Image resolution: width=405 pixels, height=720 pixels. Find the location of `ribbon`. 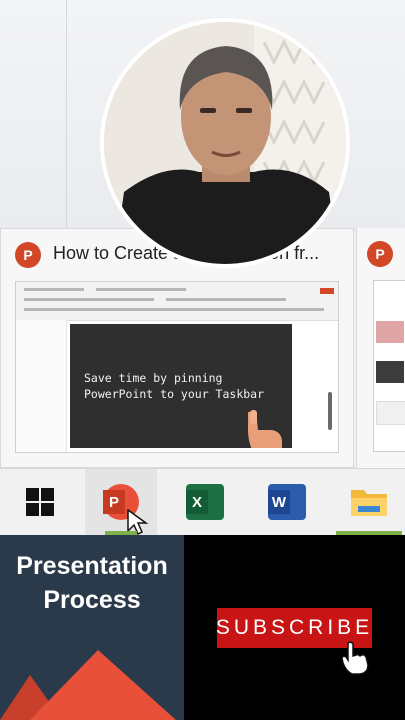

ribbon is located at coordinates (177, 301).